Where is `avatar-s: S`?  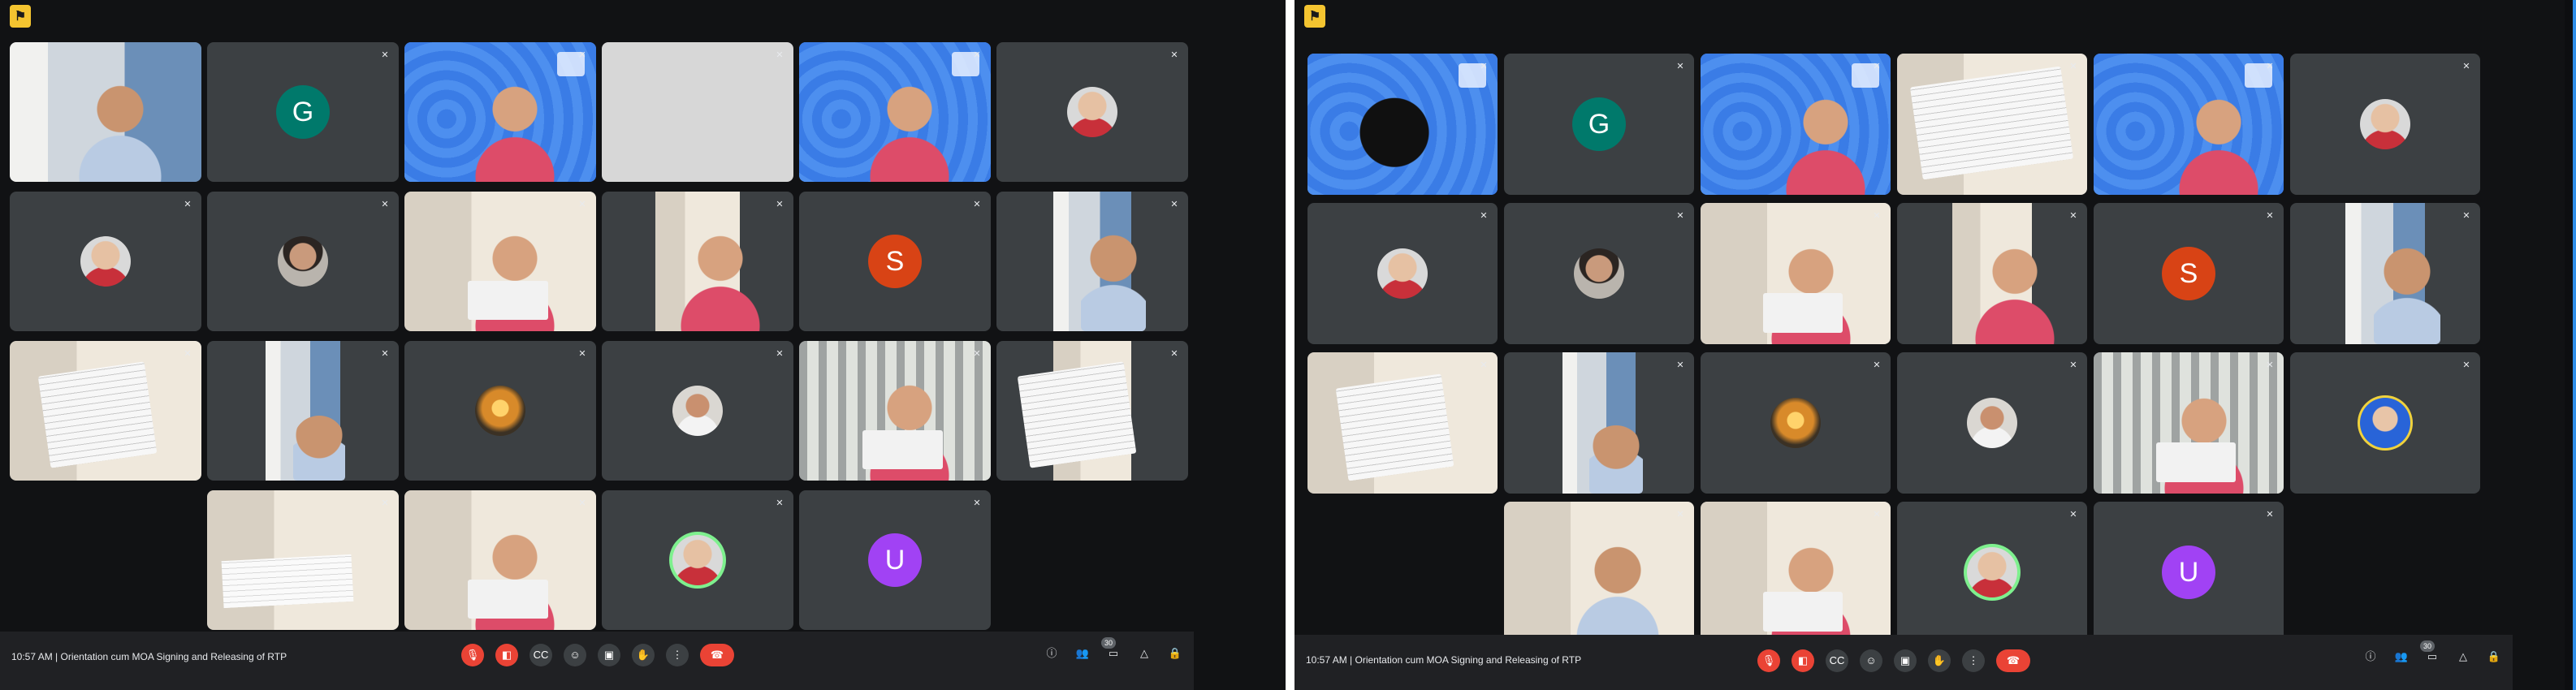
avatar-s: S is located at coordinates (895, 261).